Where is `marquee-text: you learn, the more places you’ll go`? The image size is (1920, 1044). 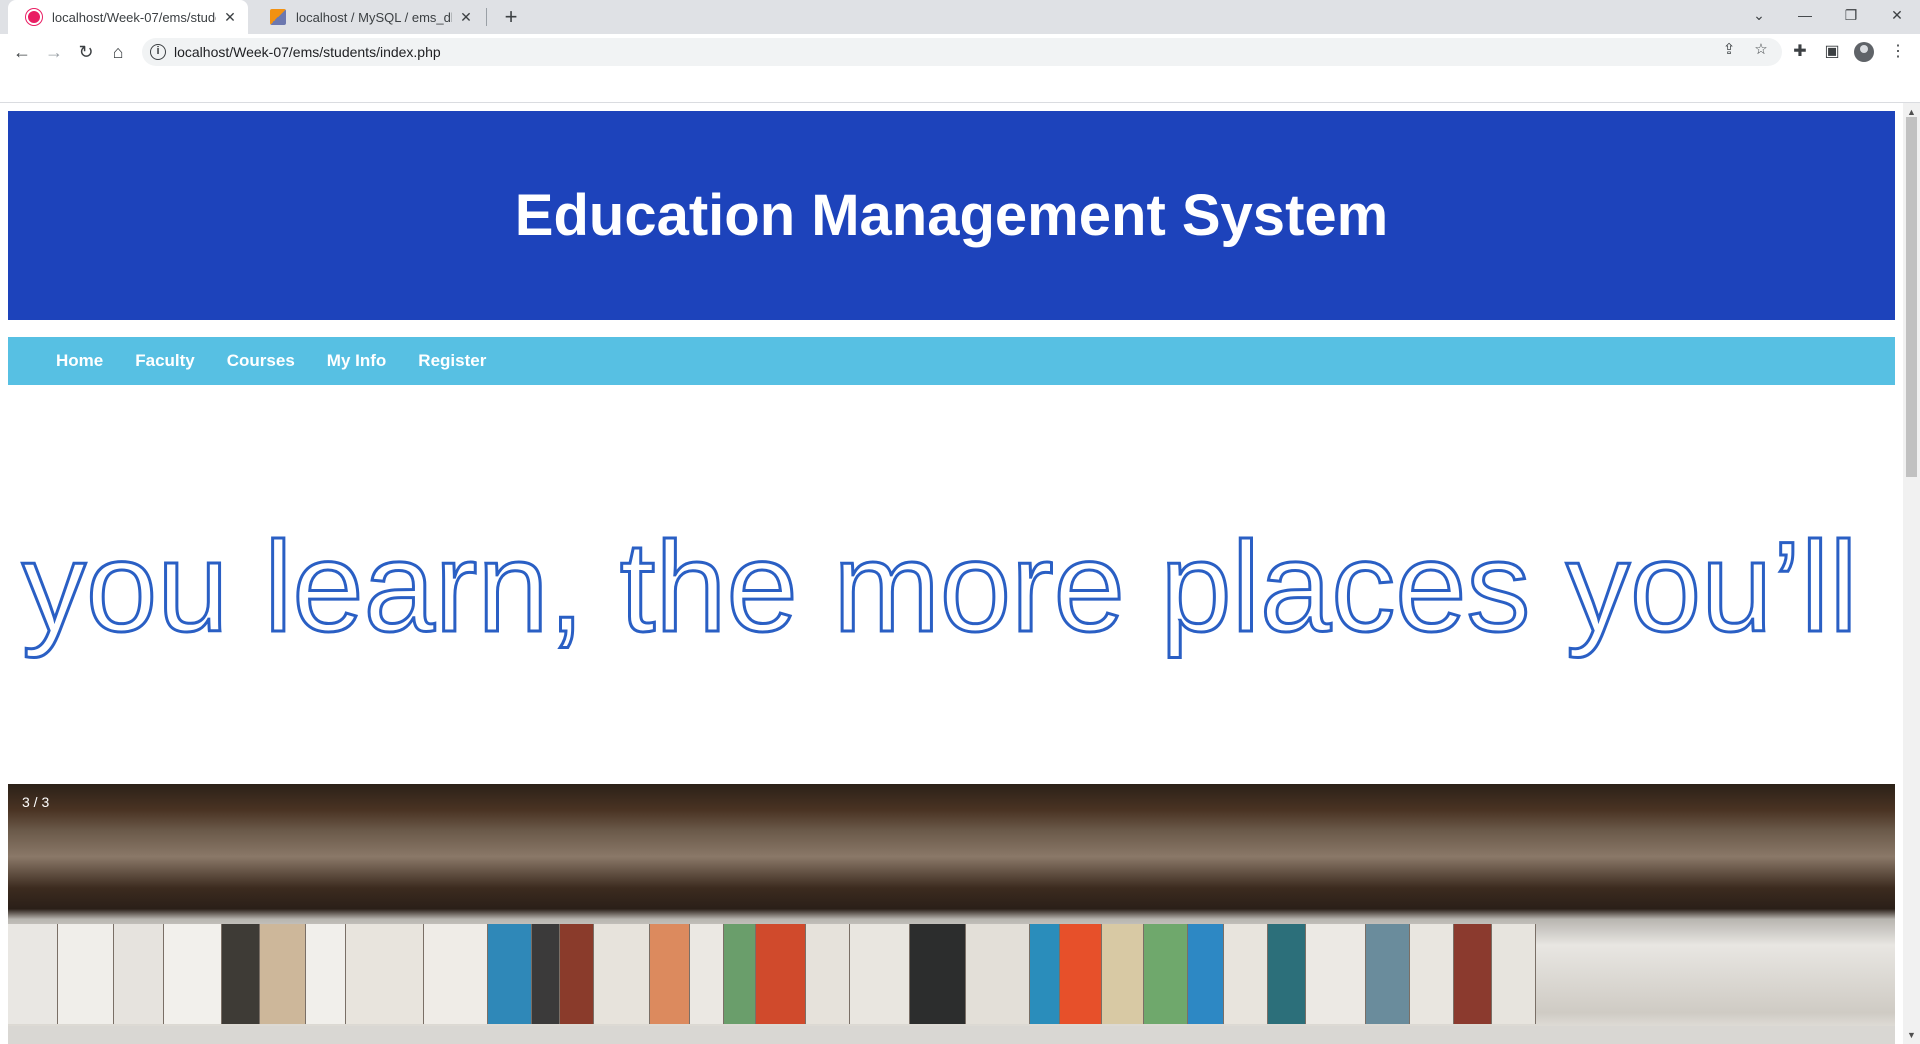 marquee-text: you learn, the more places you’ll go is located at coordinates (958, 588).